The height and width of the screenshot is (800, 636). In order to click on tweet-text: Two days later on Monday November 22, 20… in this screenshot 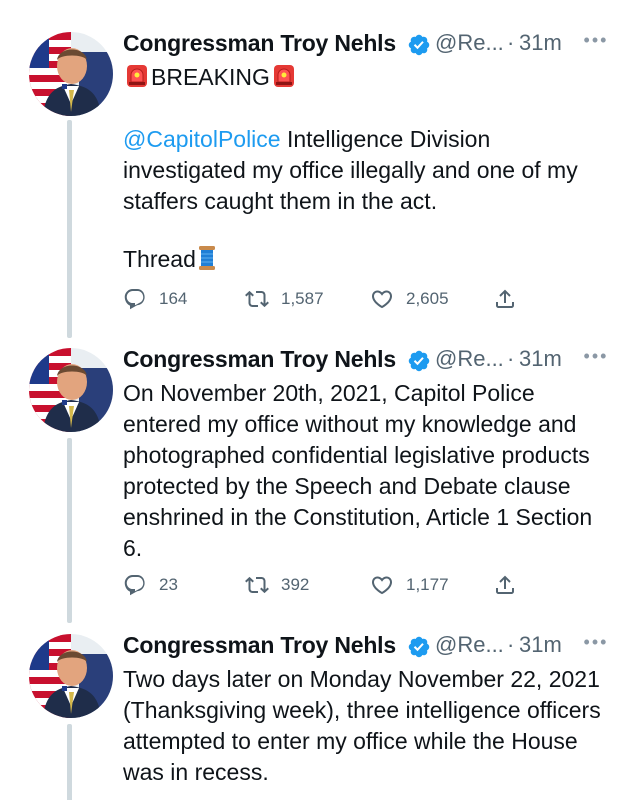, I will do `click(362, 725)`.